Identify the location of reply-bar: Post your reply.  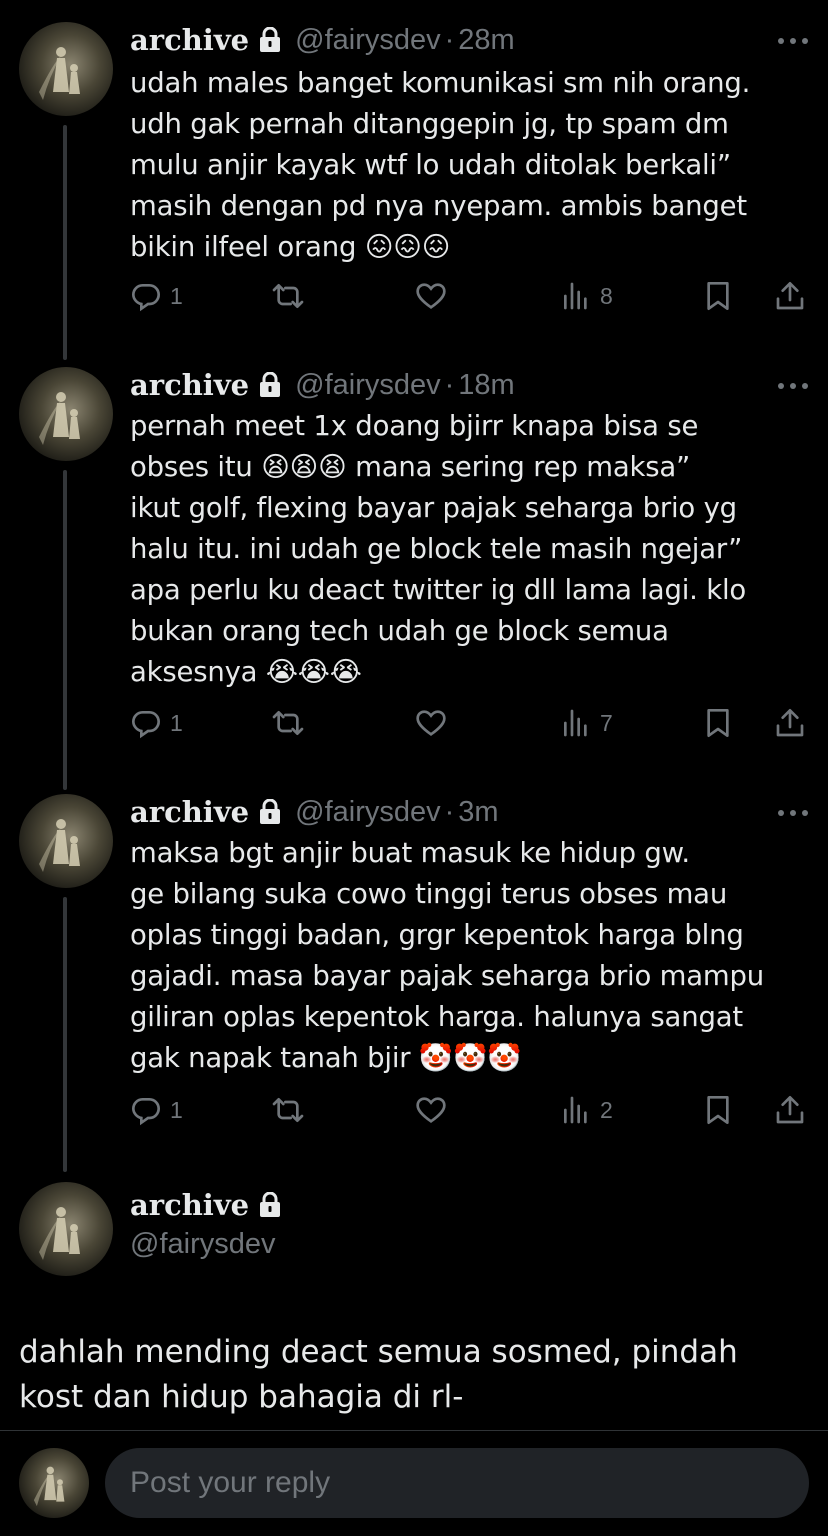
(414, 1484).